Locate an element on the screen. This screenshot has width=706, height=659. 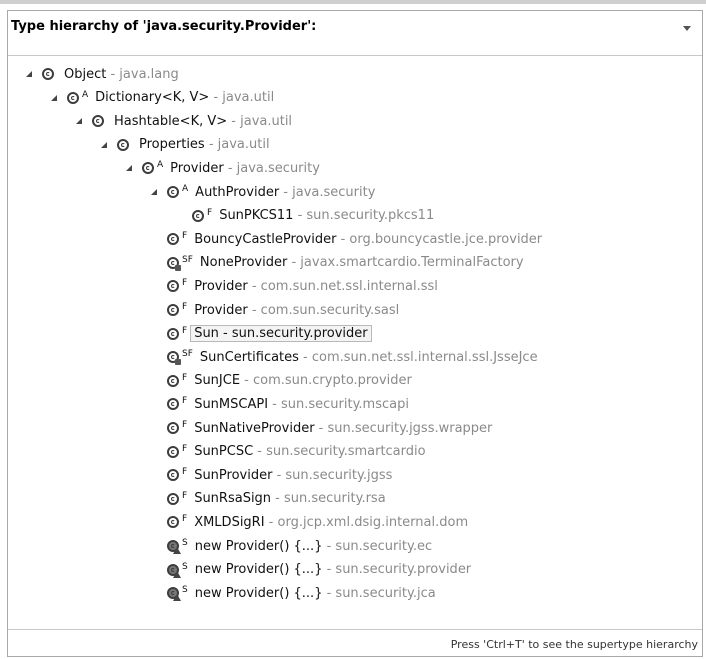
tree-item-label: Dictionary<K, V> - java.util is located at coordinates (184, 97).